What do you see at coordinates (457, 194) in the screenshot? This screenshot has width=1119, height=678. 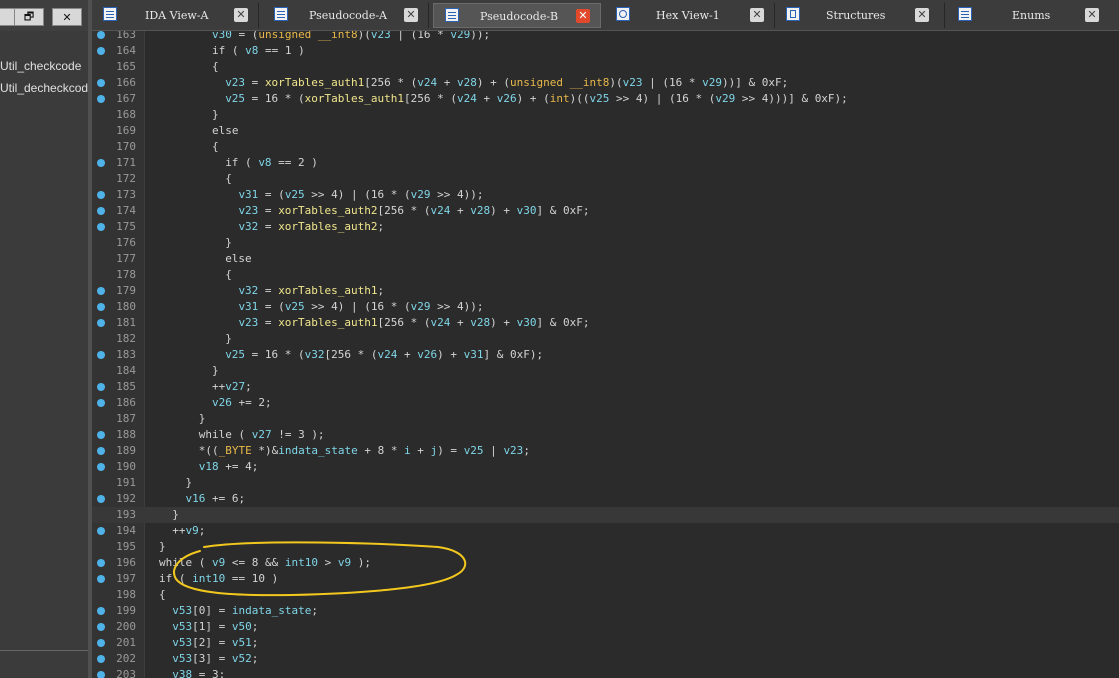 I see `code-text: >> 4));` at bounding box center [457, 194].